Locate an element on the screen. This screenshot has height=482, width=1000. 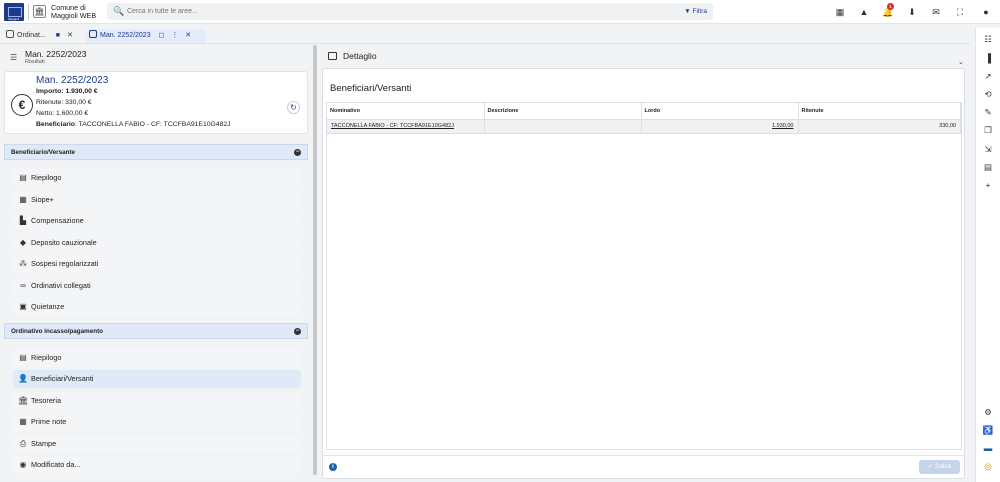
bookmark-icon: ■ is located at coordinates (58, 35).